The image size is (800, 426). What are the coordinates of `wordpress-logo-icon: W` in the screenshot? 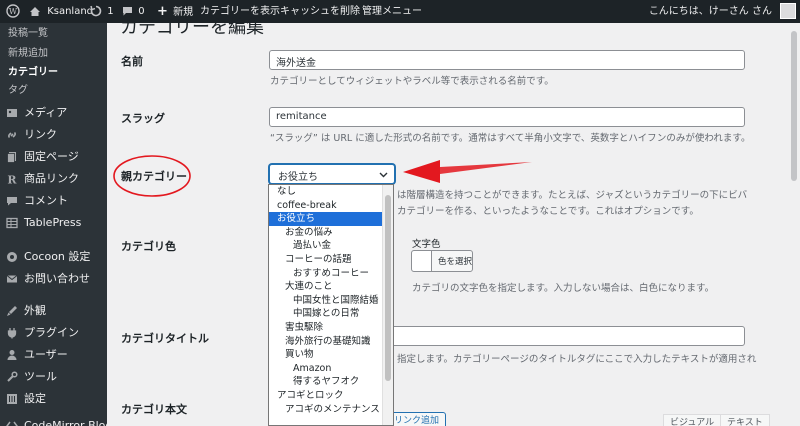 It's located at (13, 11).